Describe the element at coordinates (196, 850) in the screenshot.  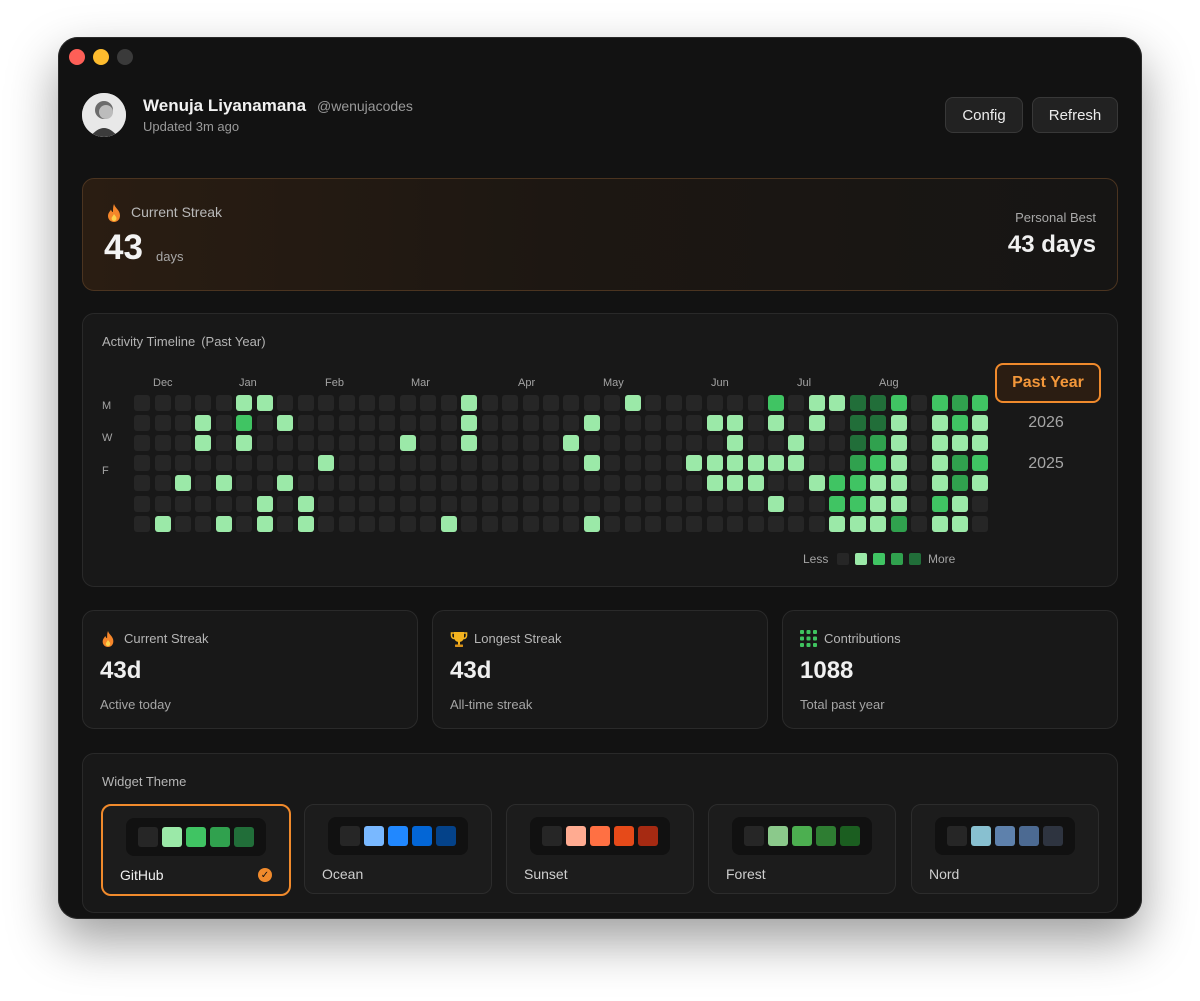
I see `theme-option-github: GitHub ✓` at that location.